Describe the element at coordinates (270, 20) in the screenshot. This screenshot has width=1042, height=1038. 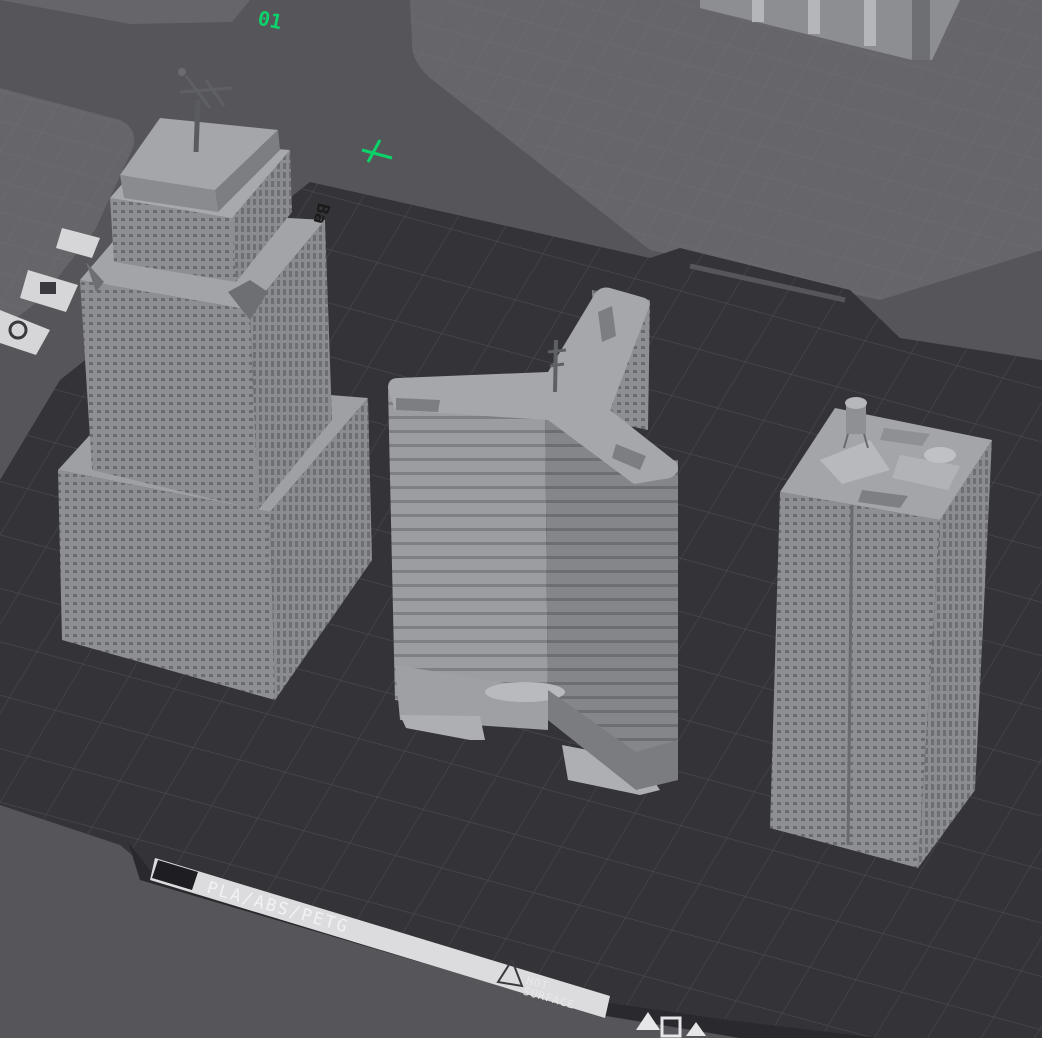
I see `plate-number-label: 01` at that location.